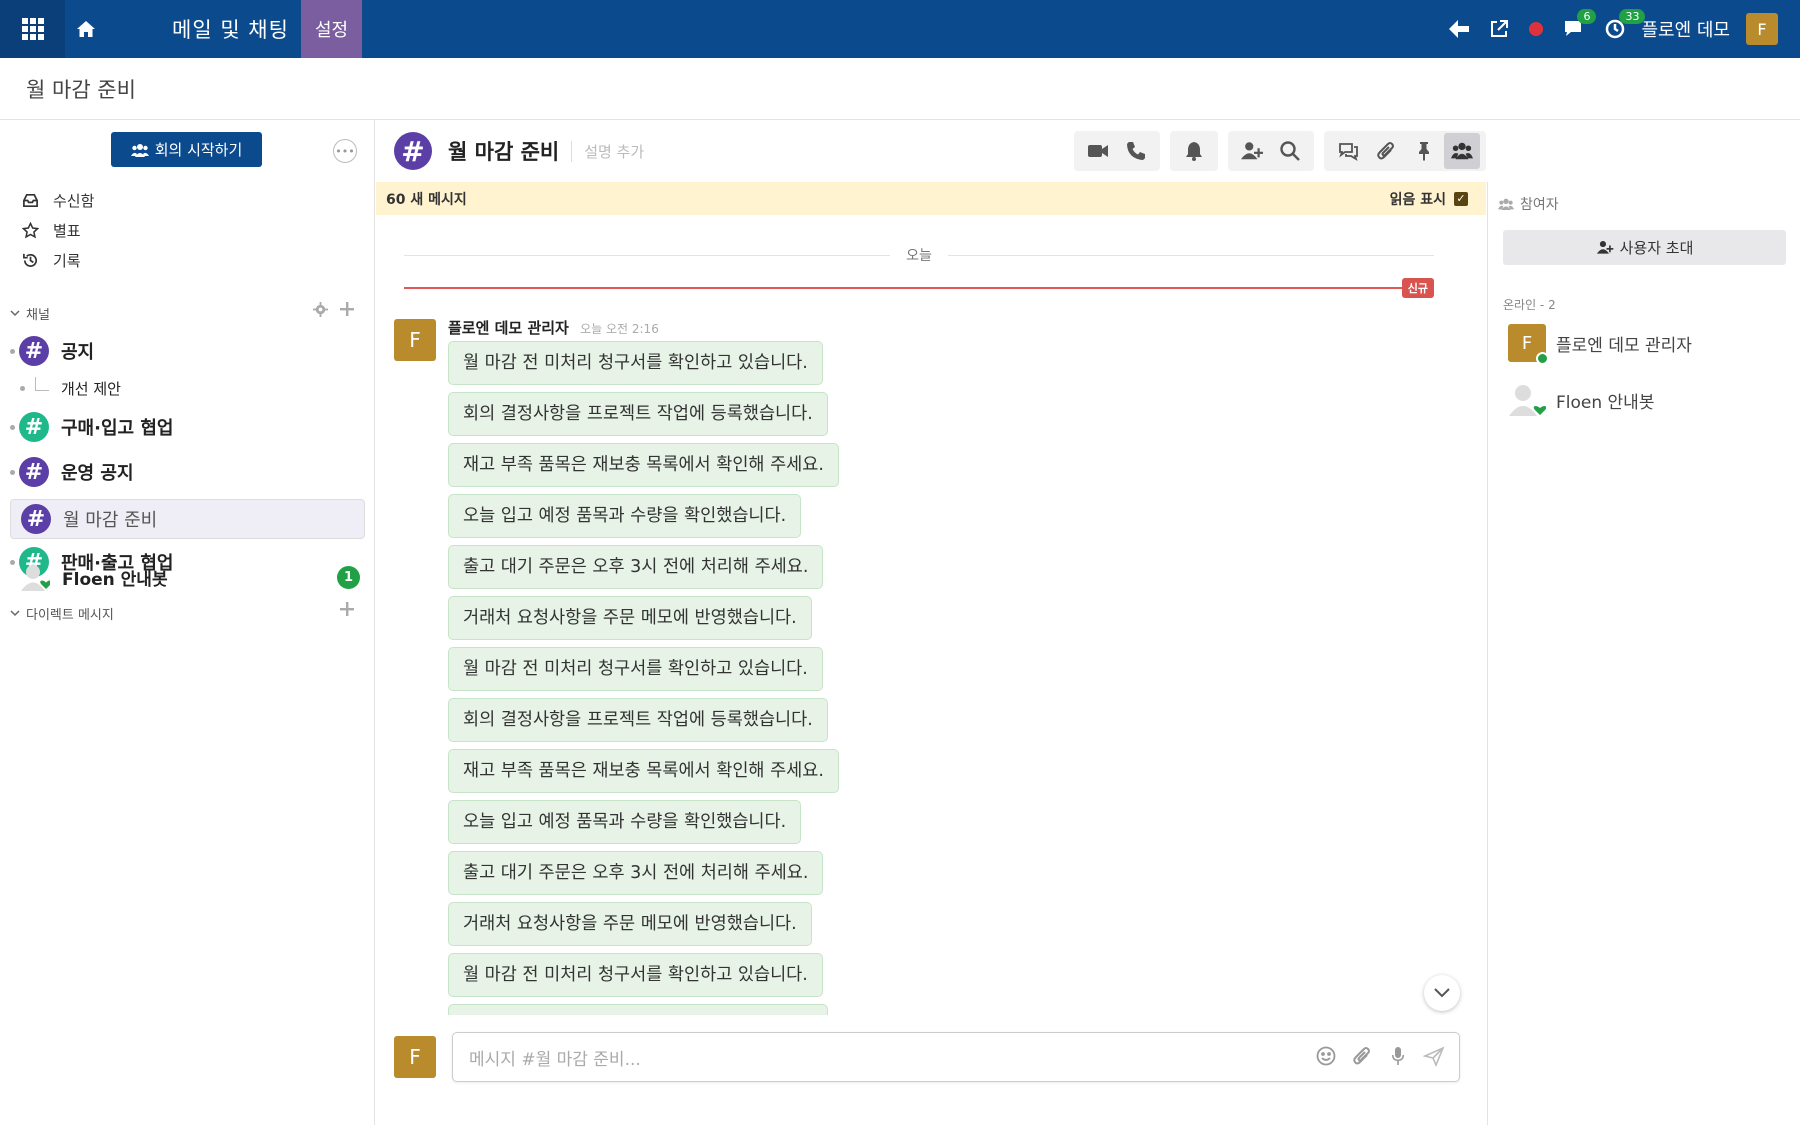 The width and height of the screenshot is (1800, 1125). Describe the element at coordinates (1417, 199) in the screenshot. I see `mark-as-read-label: 읽음 표시` at that location.